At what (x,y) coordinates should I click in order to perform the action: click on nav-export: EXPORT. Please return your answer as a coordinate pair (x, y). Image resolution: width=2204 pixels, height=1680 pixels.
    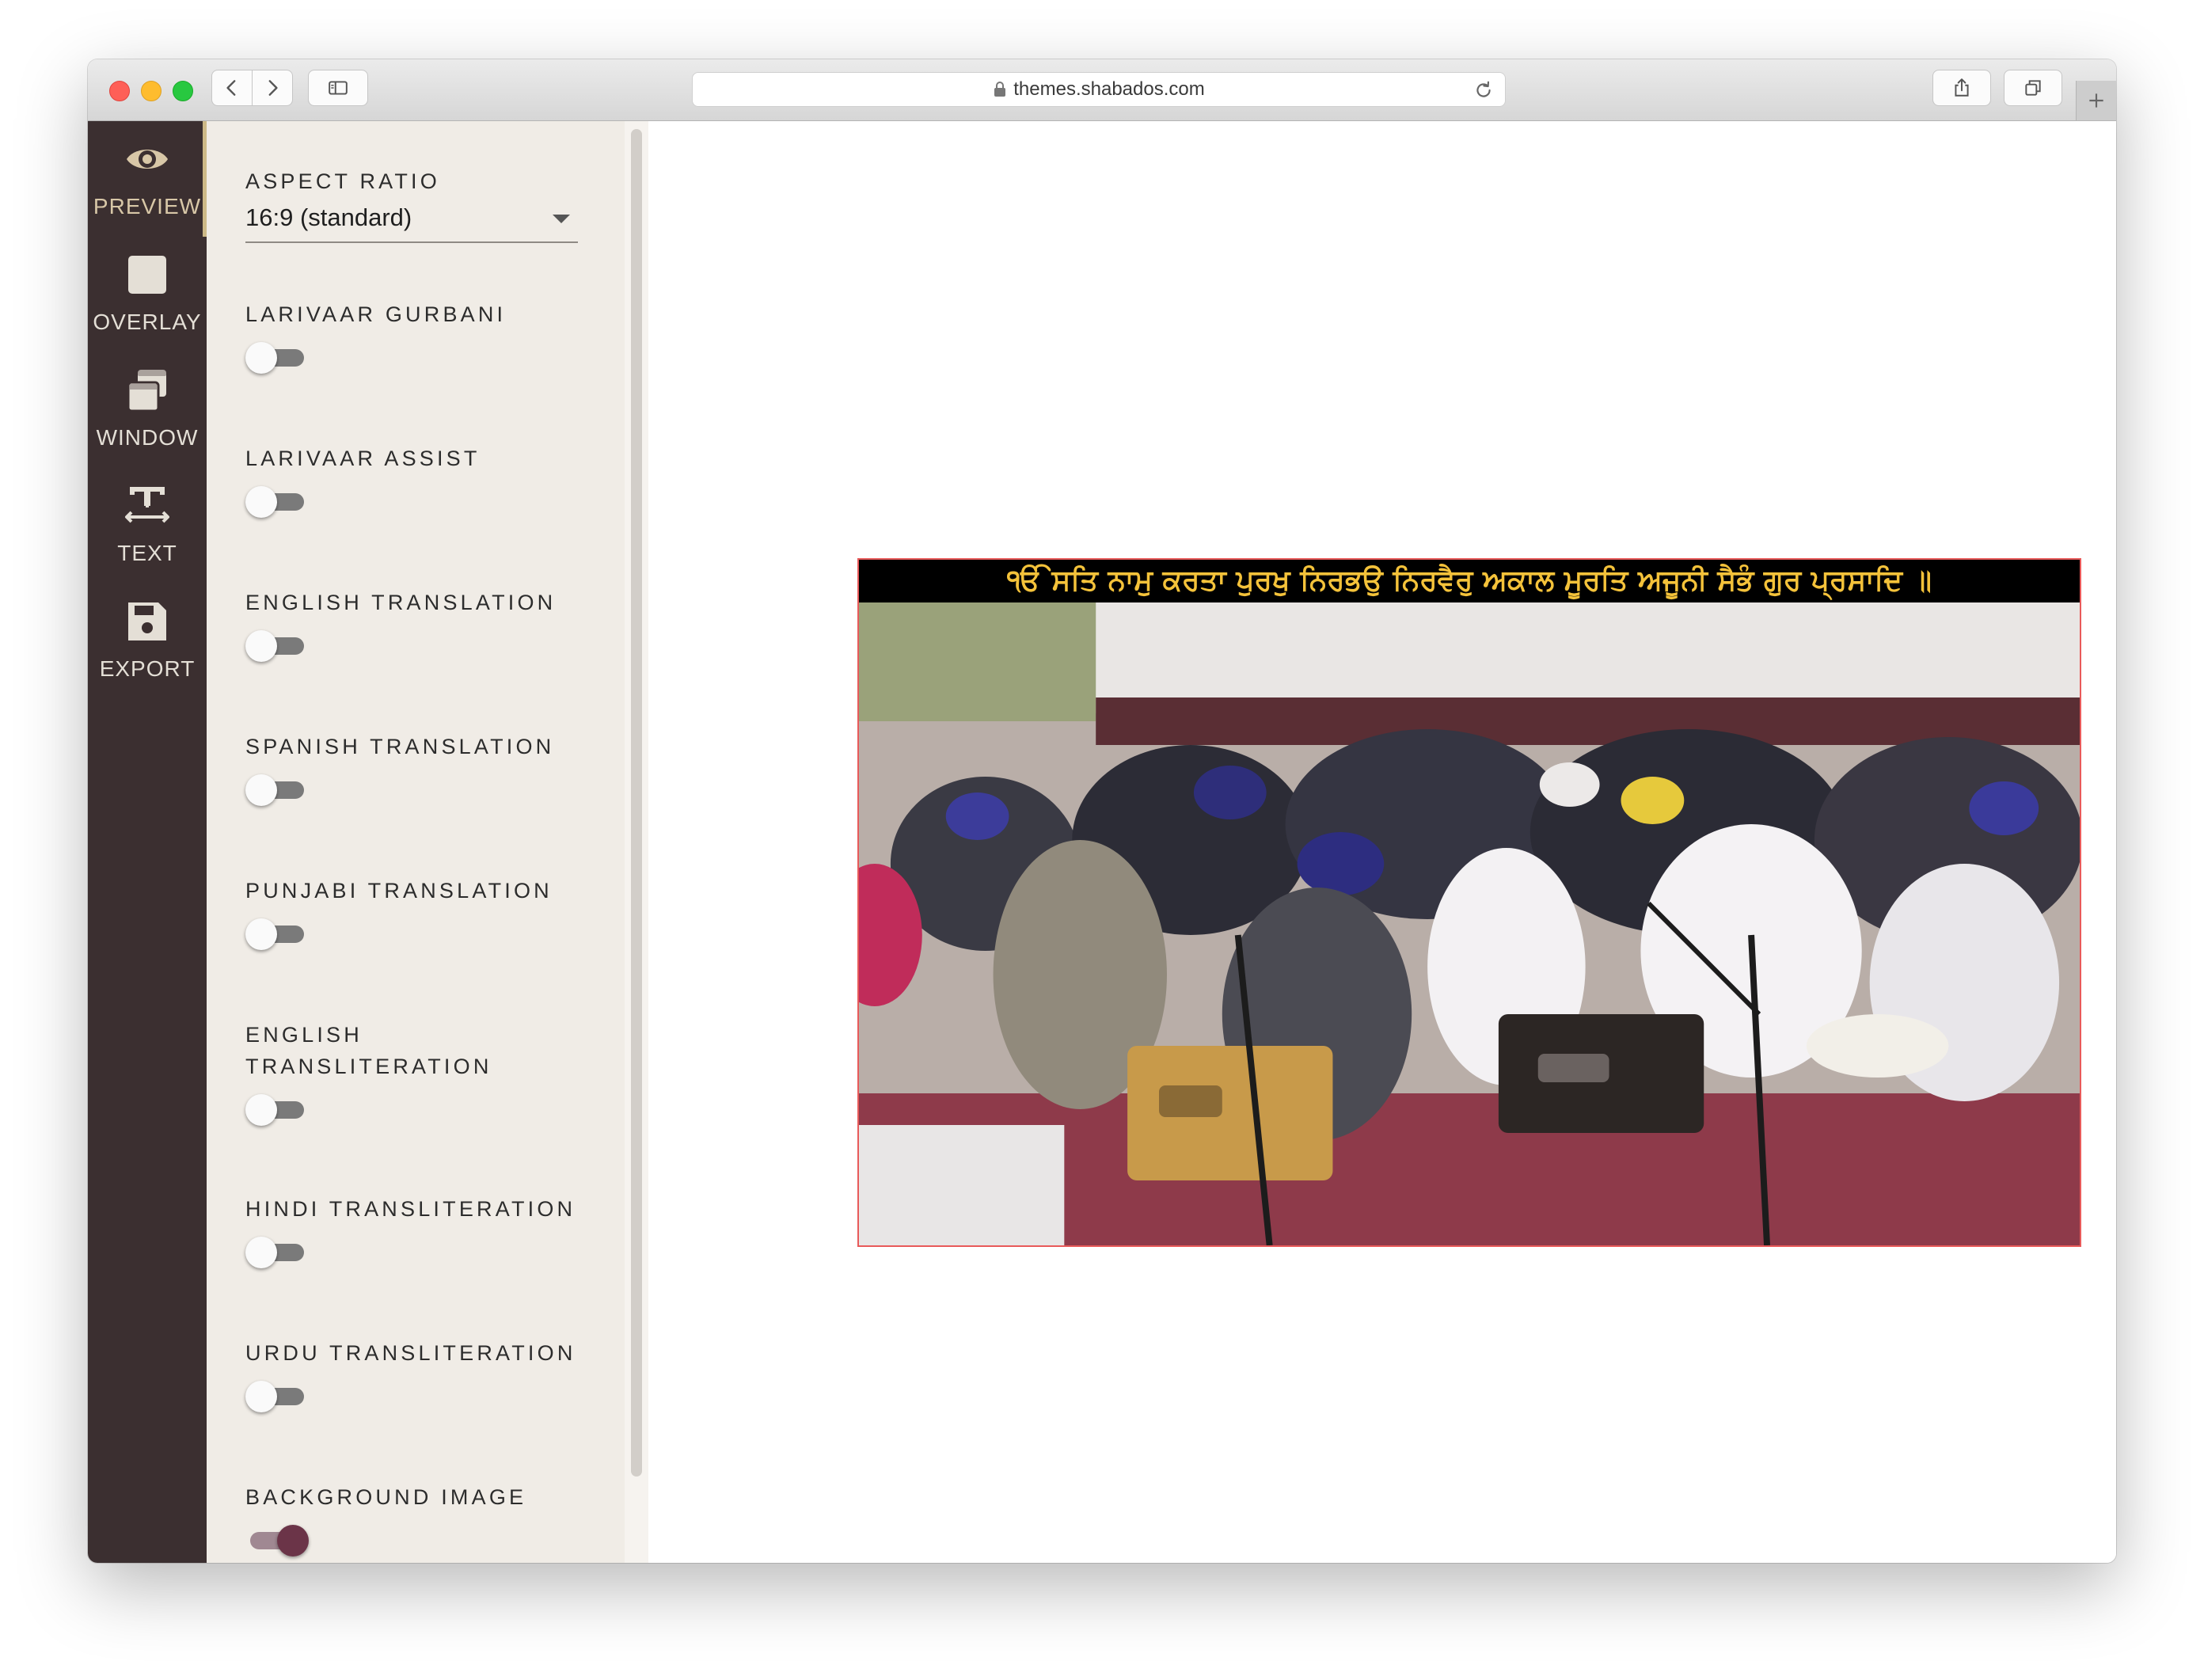
    Looking at the image, I should click on (147, 641).